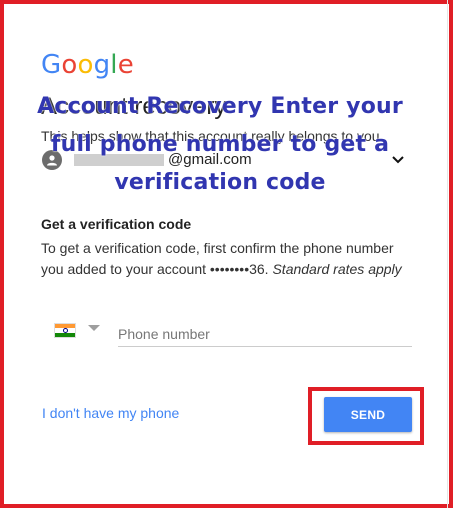 The width and height of the screenshot is (453, 508). Describe the element at coordinates (110, 413) in the screenshot. I see `no-phone-link: I don't have my phone` at that location.